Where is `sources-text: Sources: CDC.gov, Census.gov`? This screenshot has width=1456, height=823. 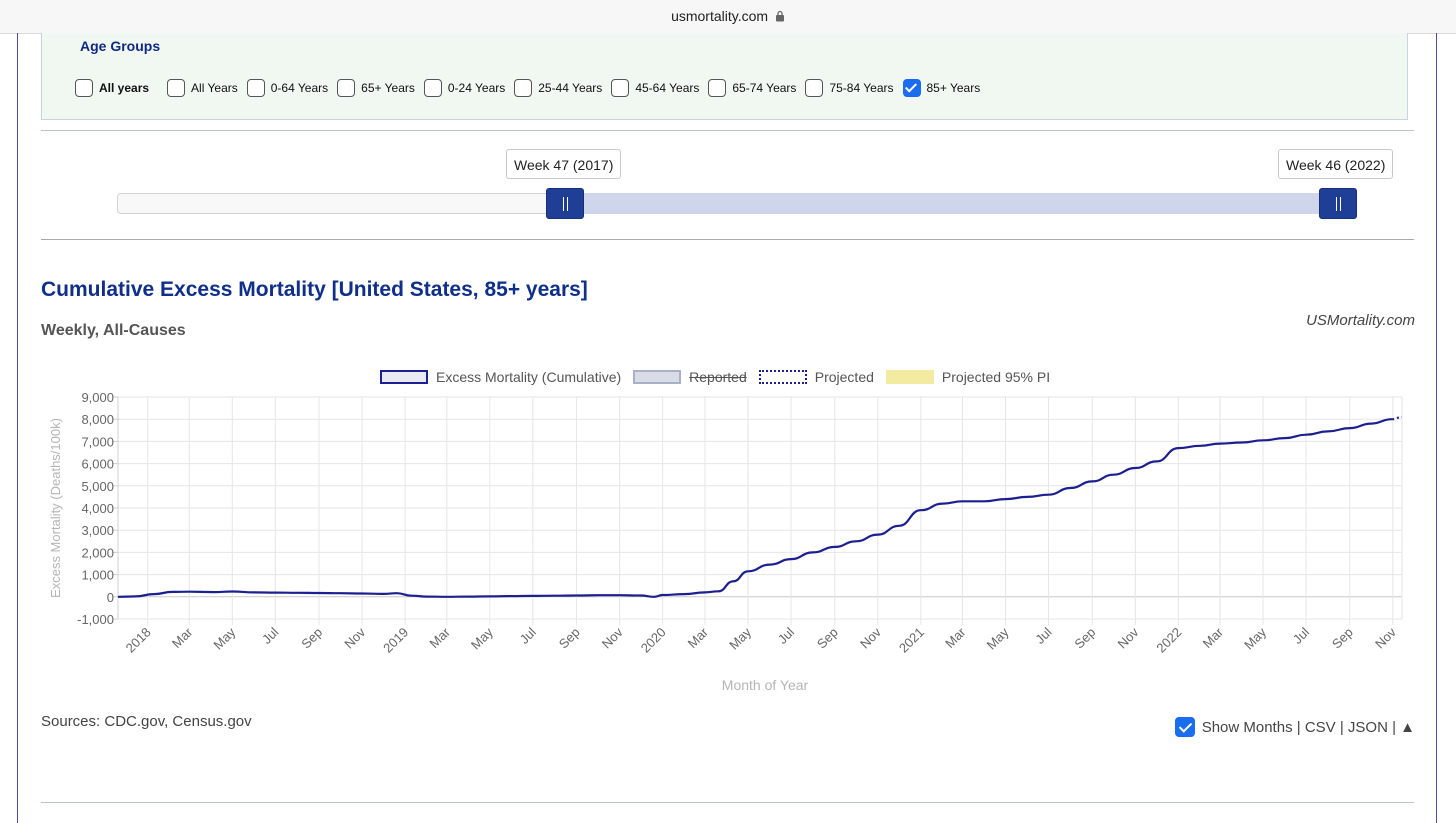
sources-text: Sources: CDC.gov, Census.gov is located at coordinates (146, 721).